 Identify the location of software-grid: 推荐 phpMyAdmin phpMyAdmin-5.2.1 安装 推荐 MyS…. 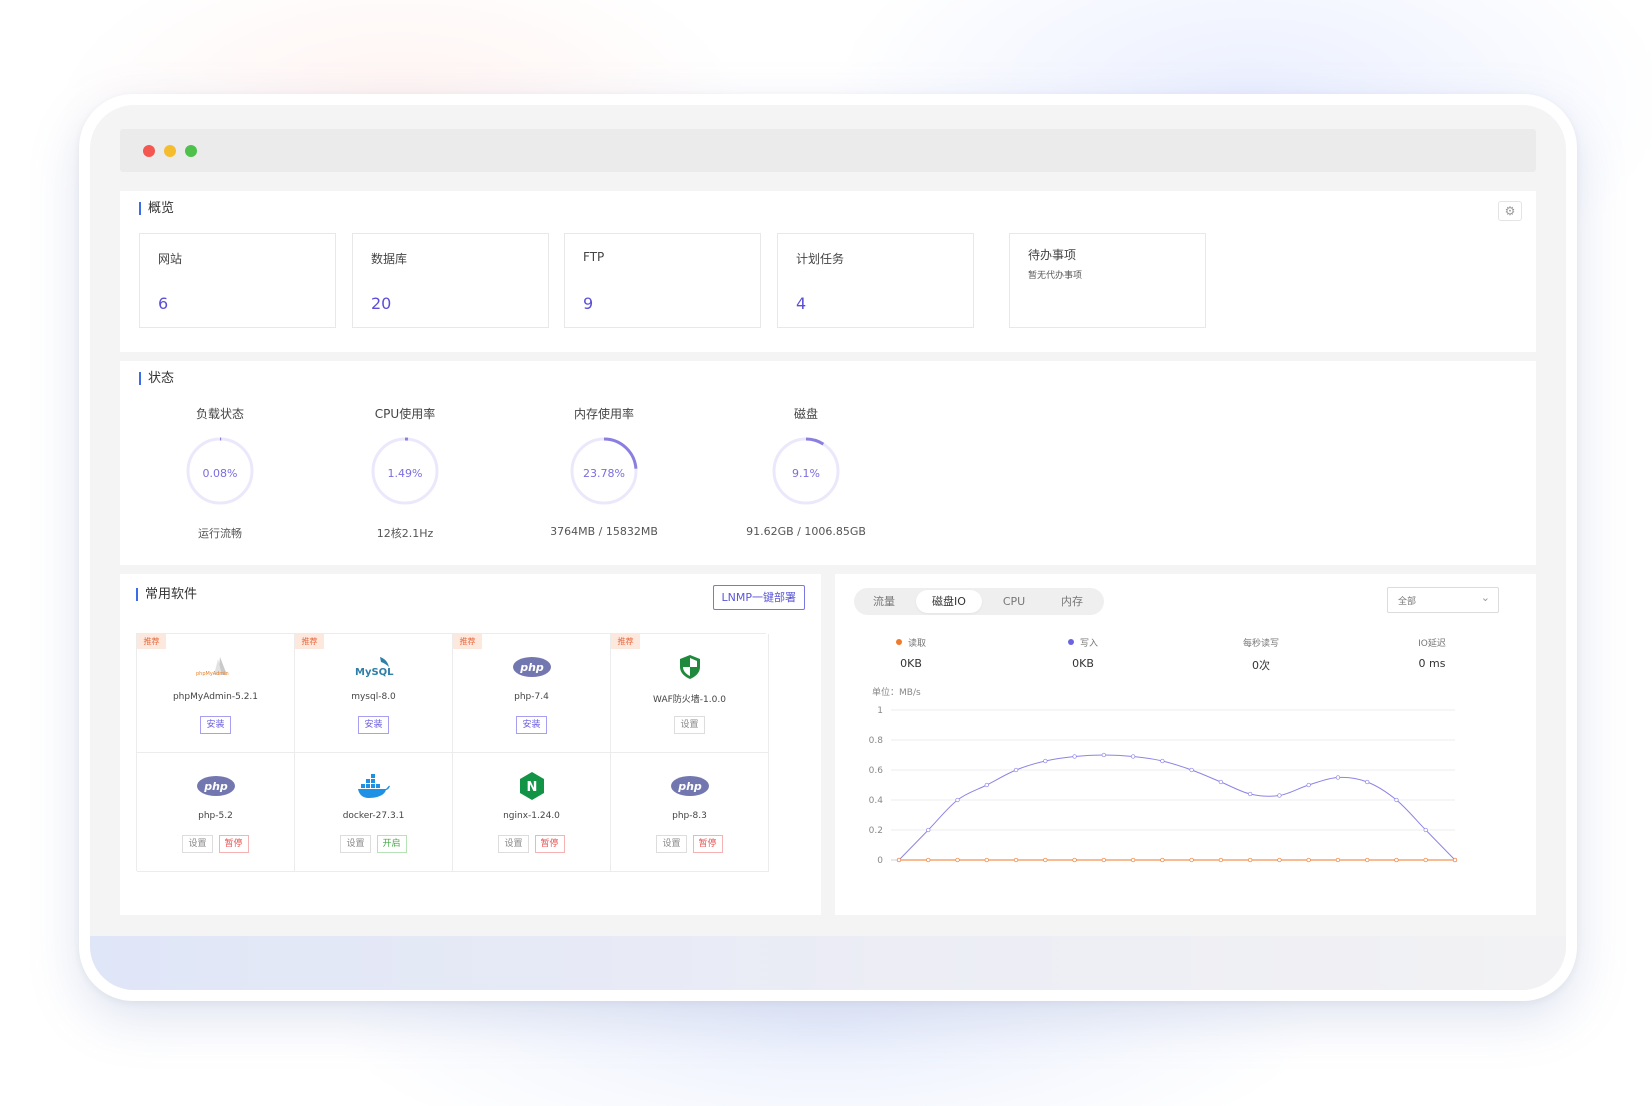
(452, 752).